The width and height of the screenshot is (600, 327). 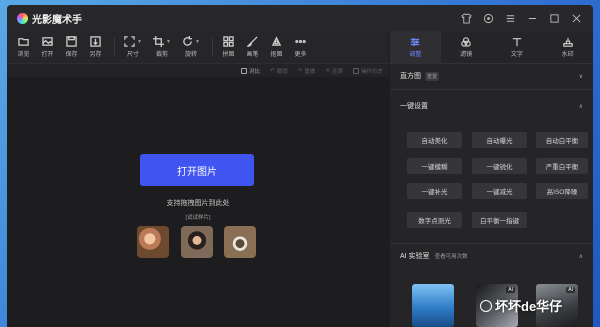 I want to click on filter-icon, so click(x=466, y=41).